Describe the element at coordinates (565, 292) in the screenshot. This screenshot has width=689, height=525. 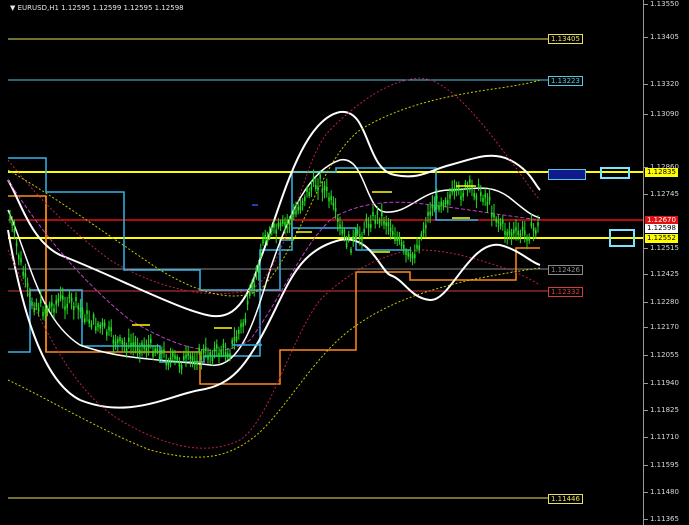
I see `level-tag-1-12332: 1.12332` at that location.